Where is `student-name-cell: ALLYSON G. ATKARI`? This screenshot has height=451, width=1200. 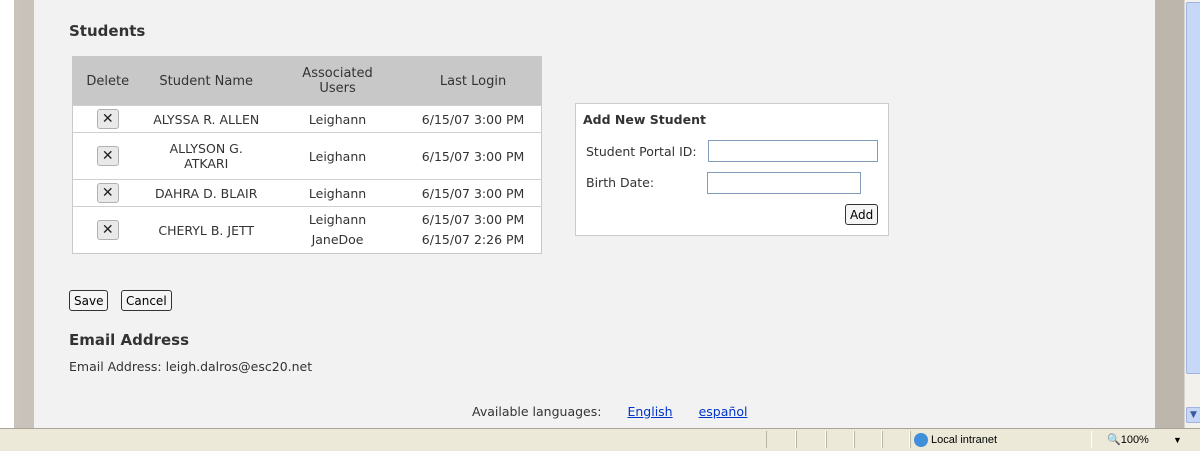 student-name-cell: ALLYSON G. ATKARI is located at coordinates (206, 156).